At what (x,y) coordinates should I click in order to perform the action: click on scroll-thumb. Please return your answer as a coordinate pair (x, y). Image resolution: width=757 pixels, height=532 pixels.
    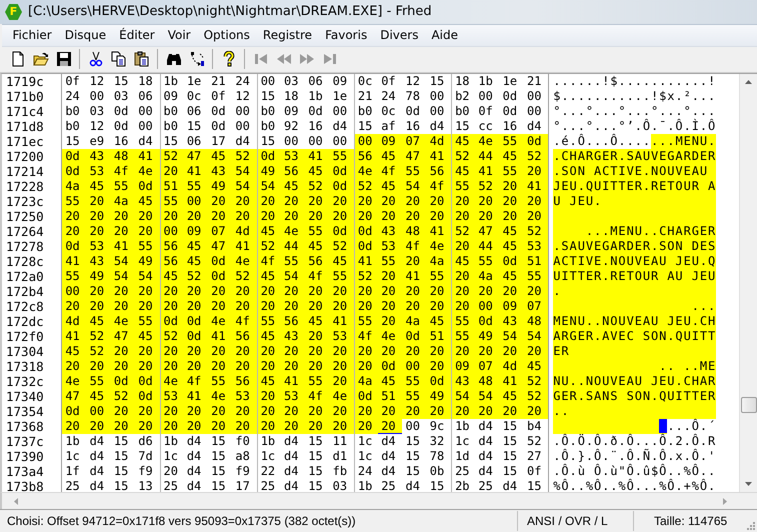
    Looking at the image, I should click on (749, 404).